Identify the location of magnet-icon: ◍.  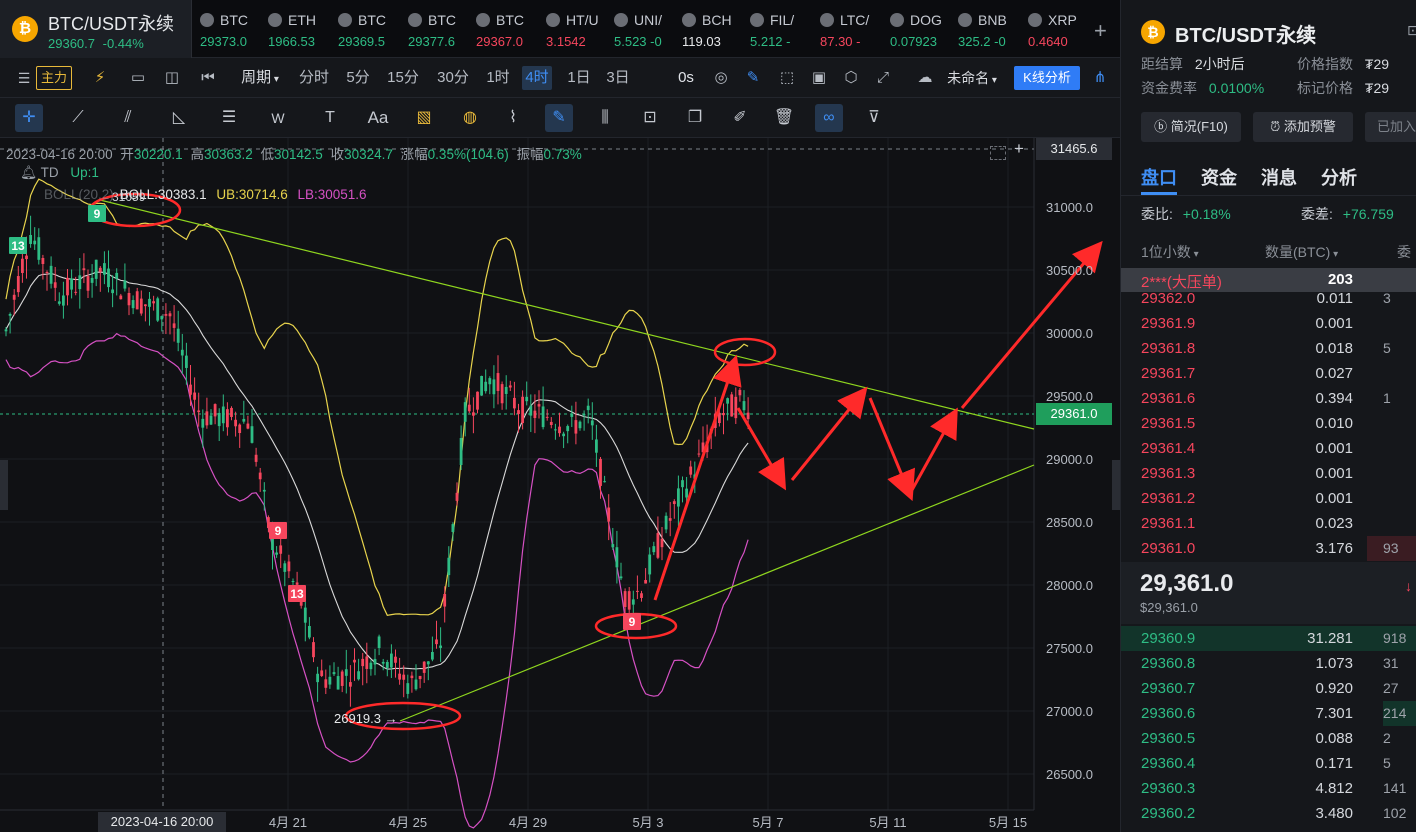
(470, 118).